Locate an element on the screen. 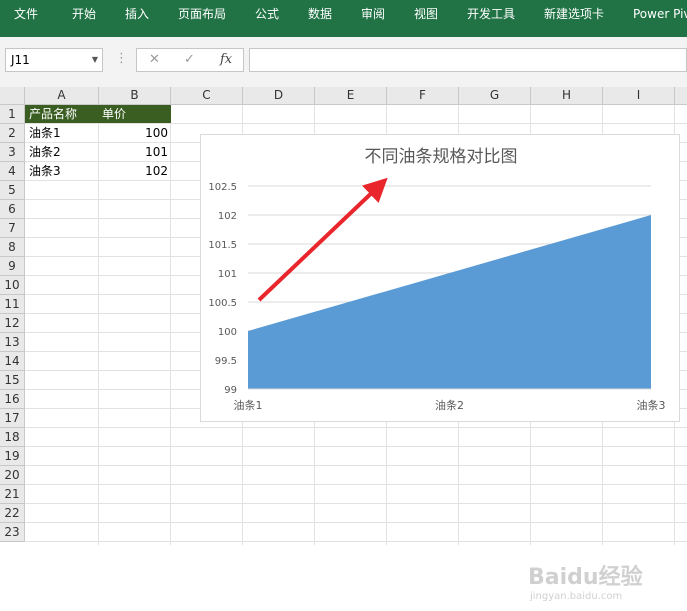  formula-bar: J11 ▼ ⋮ ✕ ✓ fx is located at coordinates (343, 62).